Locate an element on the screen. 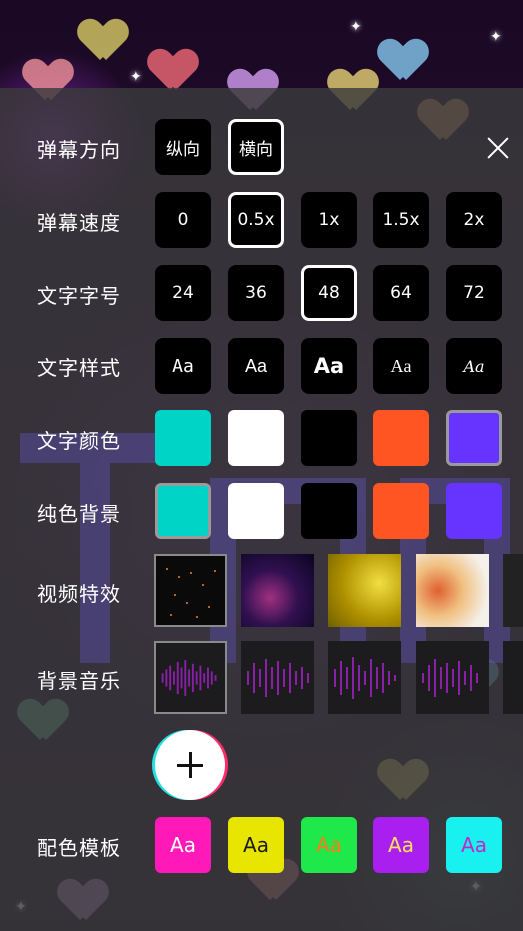 The height and width of the screenshot is (931, 523). label-solid-background: 纯色背景 is located at coordinates (79, 514).